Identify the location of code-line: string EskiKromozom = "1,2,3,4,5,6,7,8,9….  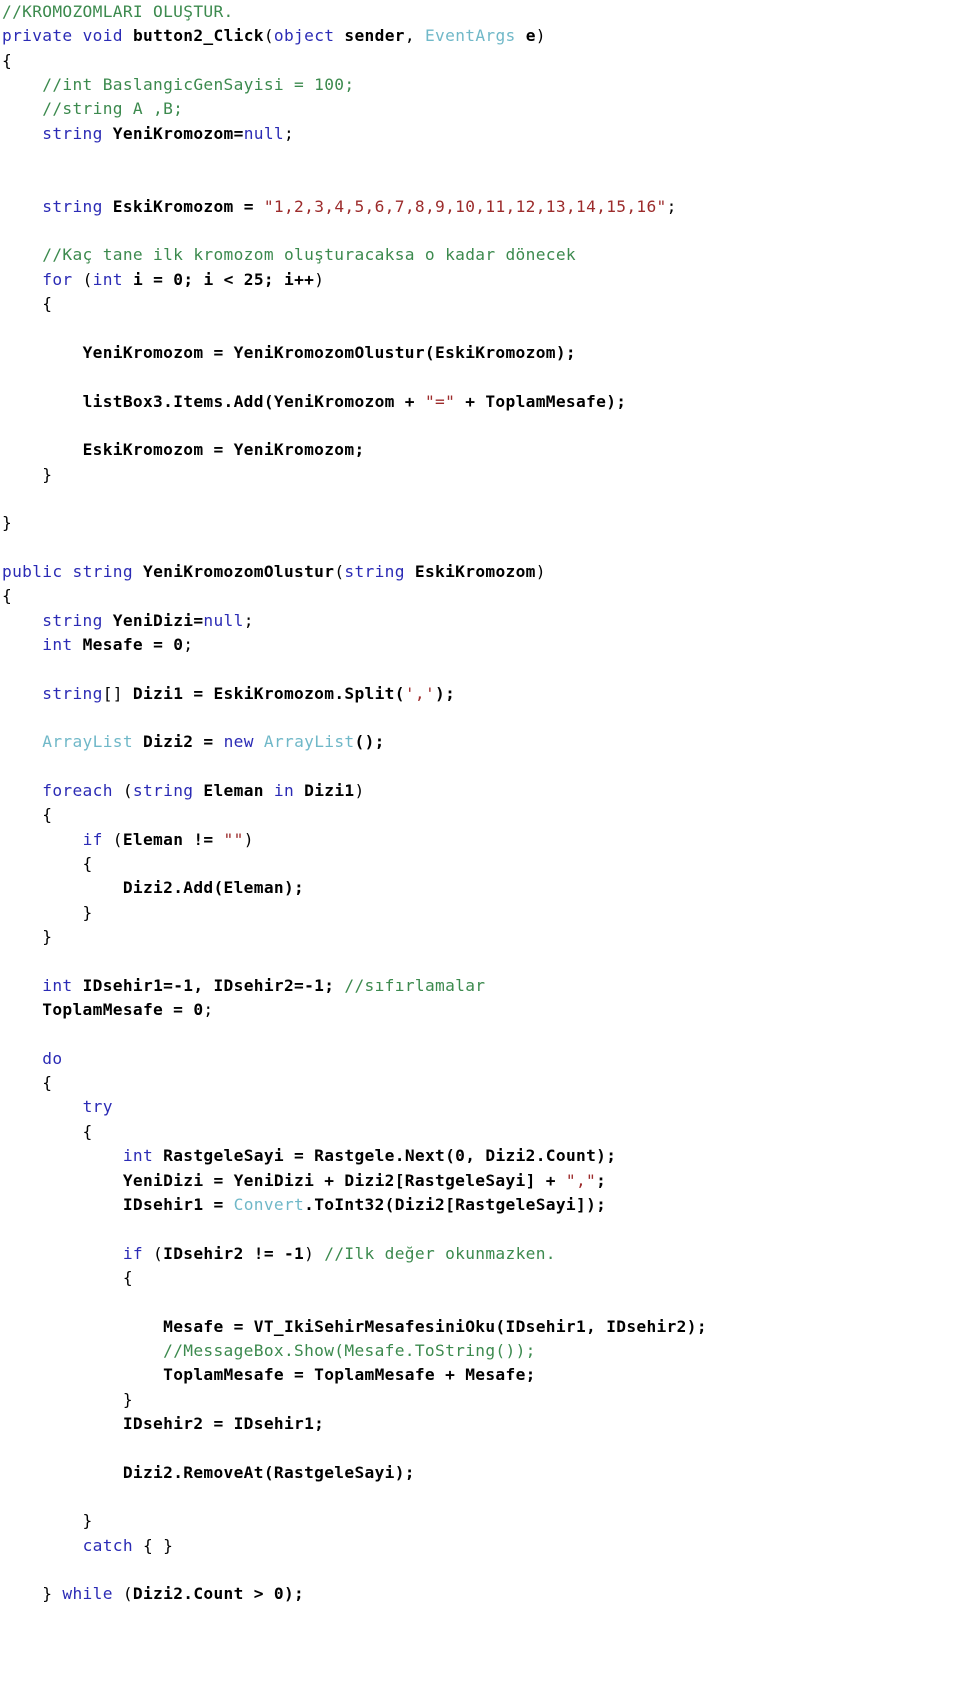
(480, 207).